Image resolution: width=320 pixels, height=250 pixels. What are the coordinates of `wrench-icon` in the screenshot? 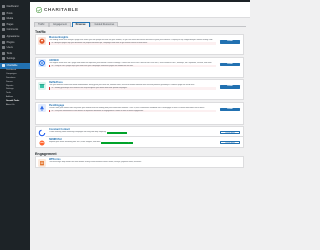 It's located at (3, 53).